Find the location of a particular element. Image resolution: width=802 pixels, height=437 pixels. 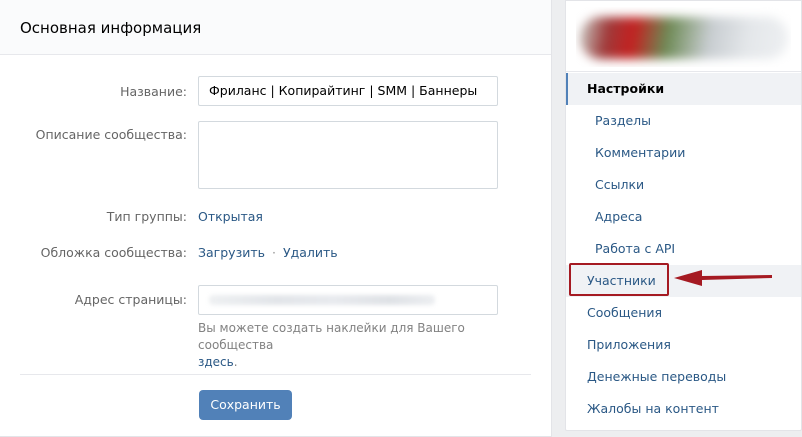

blurred-image is located at coordinates (684, 38).